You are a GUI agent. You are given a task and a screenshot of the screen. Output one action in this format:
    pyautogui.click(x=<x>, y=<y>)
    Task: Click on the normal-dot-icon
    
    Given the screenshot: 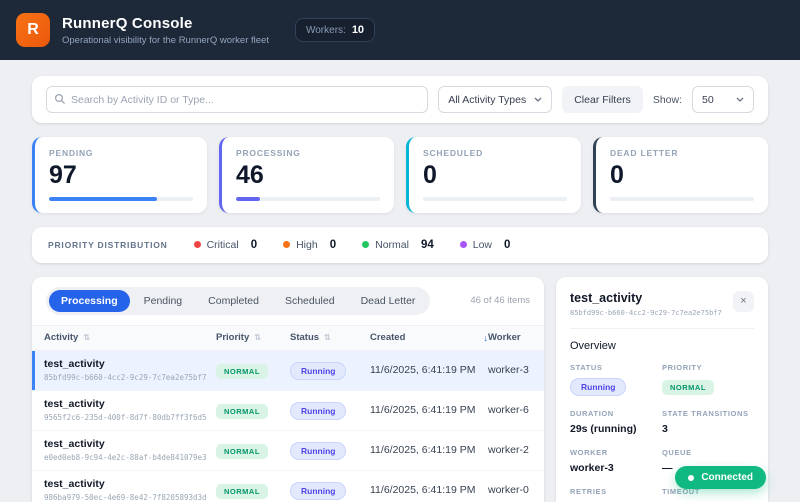 What is the action you would take?
    pyautogui.click(x=366, y=244)
    